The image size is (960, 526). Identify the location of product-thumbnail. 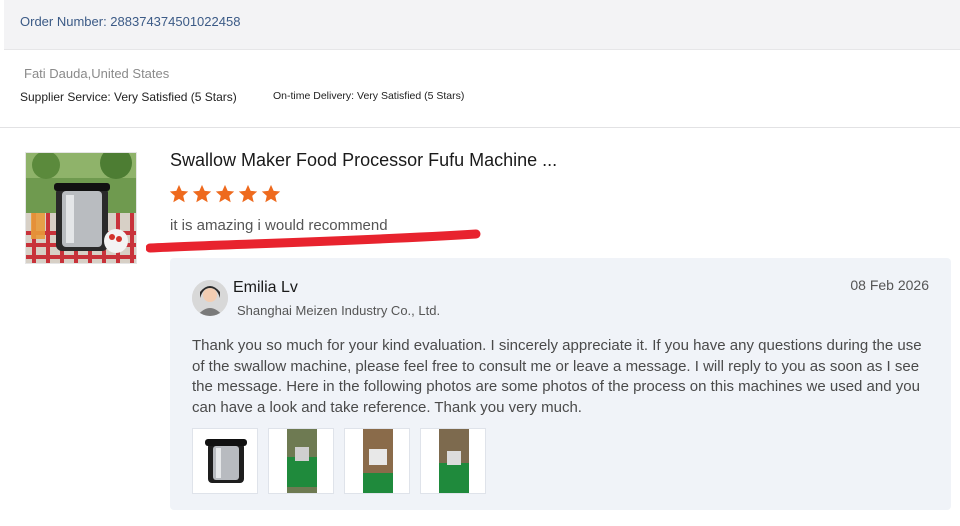
(81, 208).